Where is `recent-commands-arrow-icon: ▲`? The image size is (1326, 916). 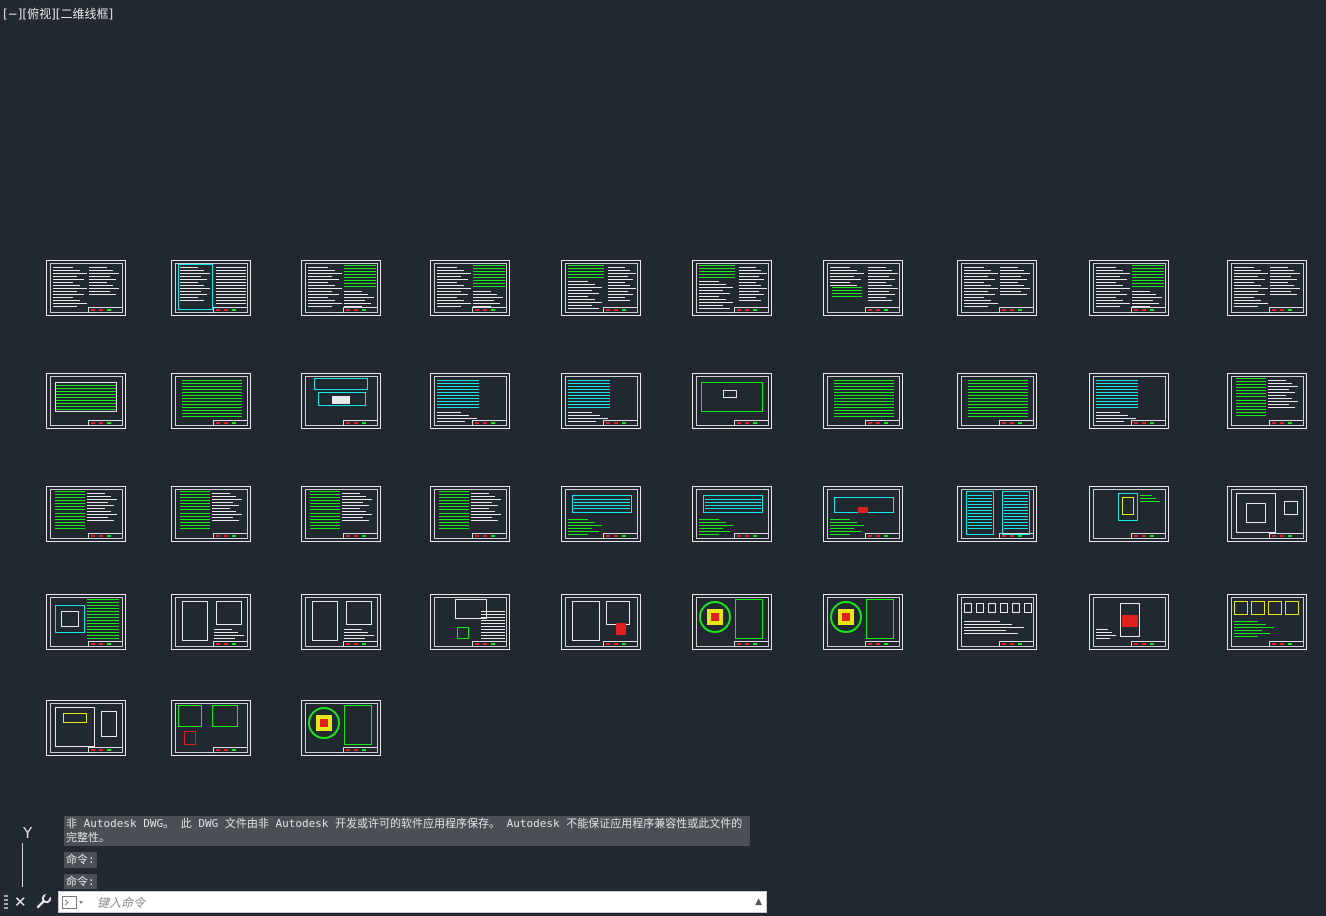
recent-commands-arrow-icon: ▲ is located at coordinates (758, 902).